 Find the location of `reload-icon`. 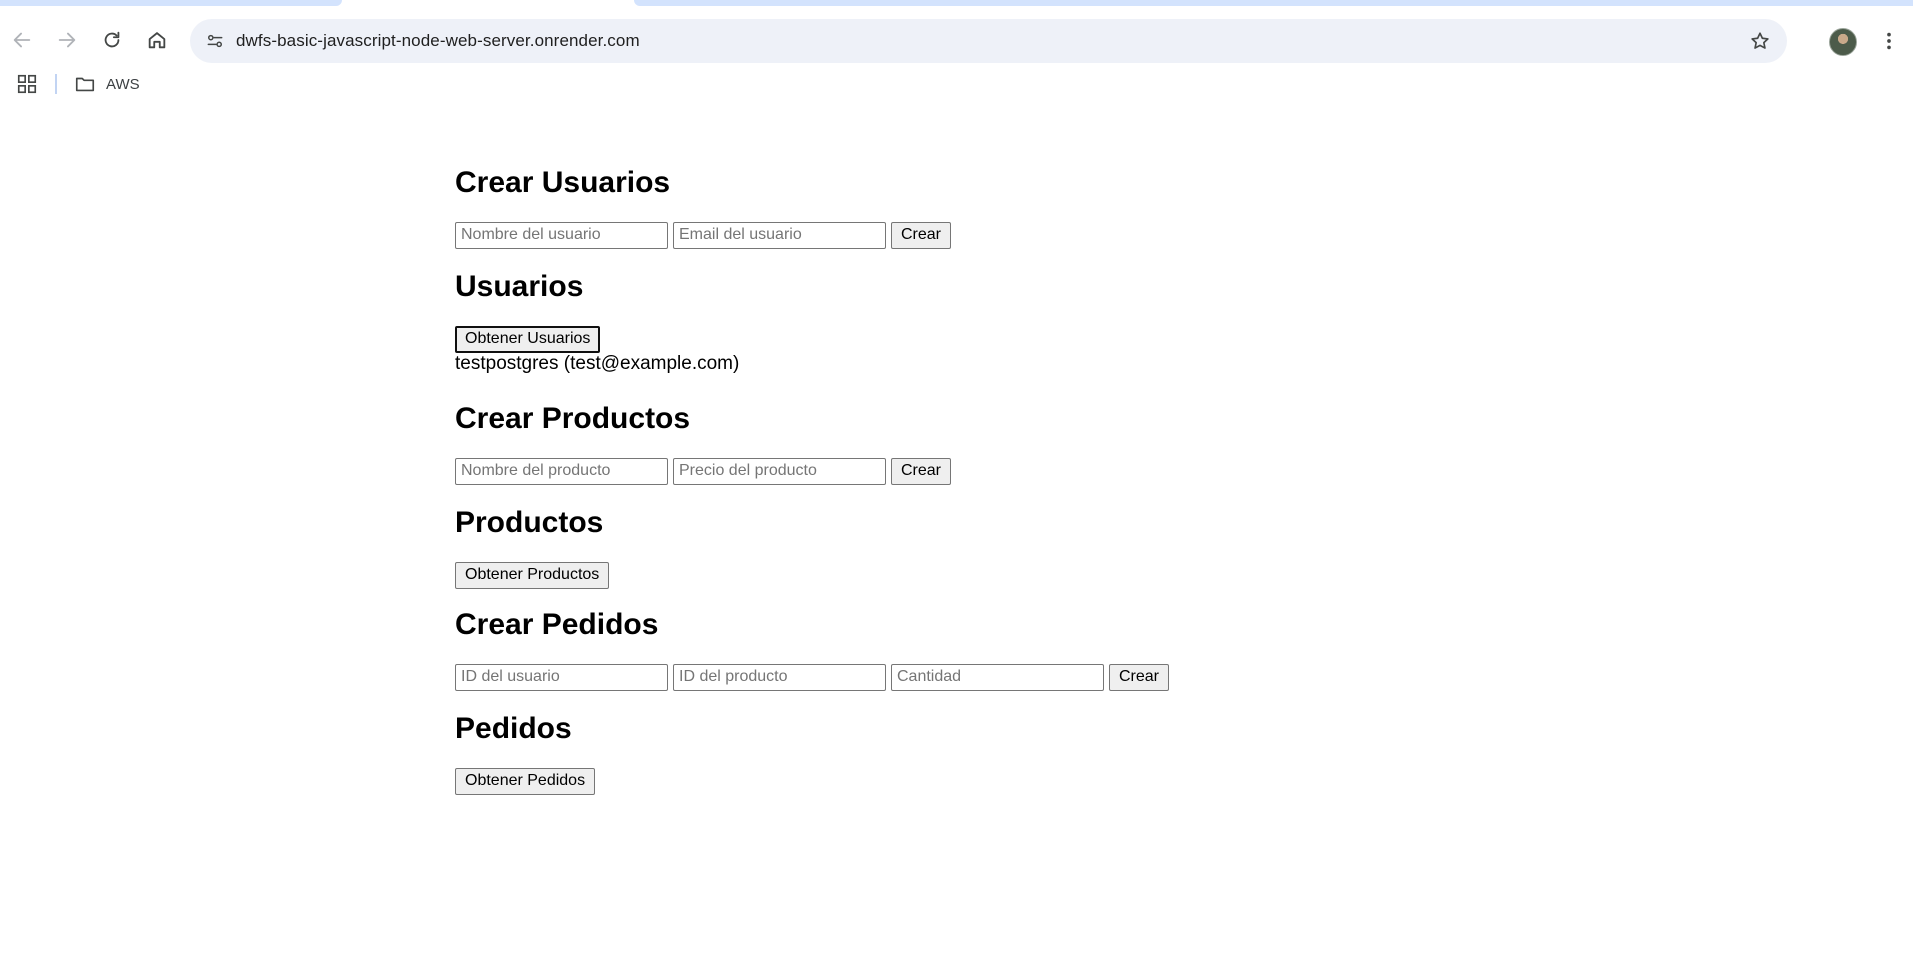

reload-icon is located at coordinates (112, 39).